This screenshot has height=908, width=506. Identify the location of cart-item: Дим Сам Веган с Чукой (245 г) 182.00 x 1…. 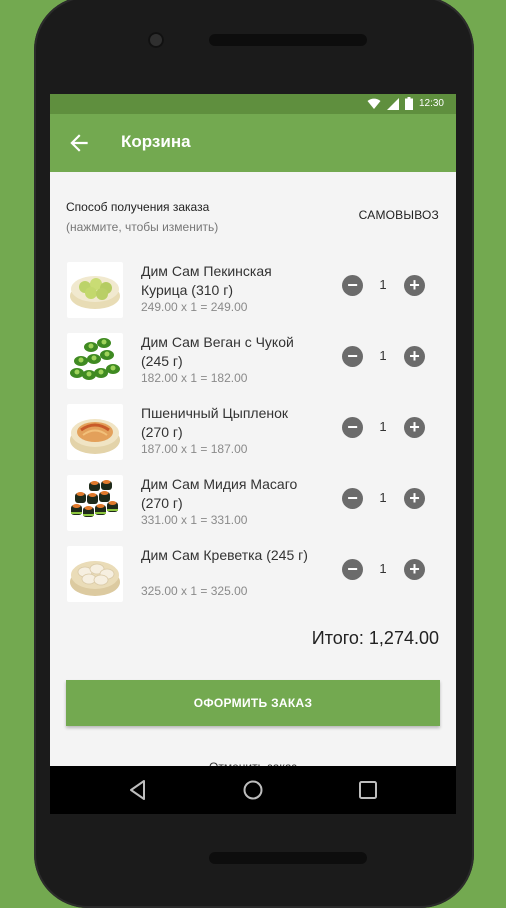
(253, 364).